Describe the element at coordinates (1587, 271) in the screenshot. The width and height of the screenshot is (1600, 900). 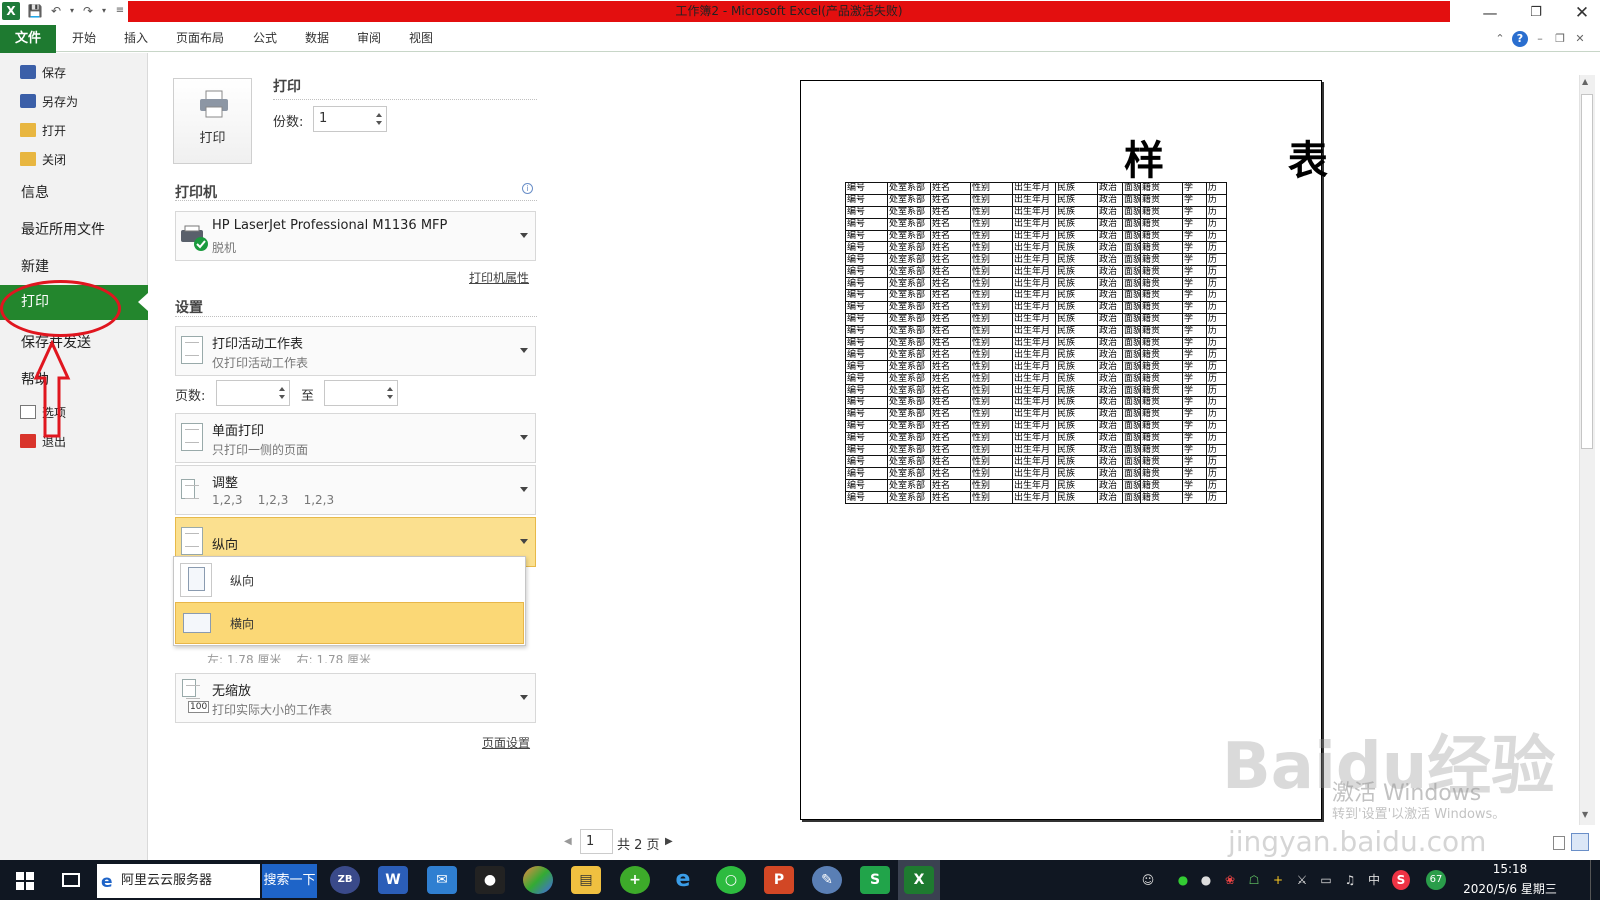
I see `scrollbar-thumb` at that location.